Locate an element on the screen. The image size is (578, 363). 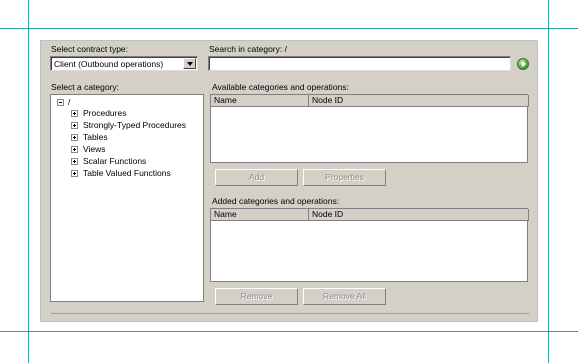
added-label: Added categories and operations: is located at coordinates (276, 201).